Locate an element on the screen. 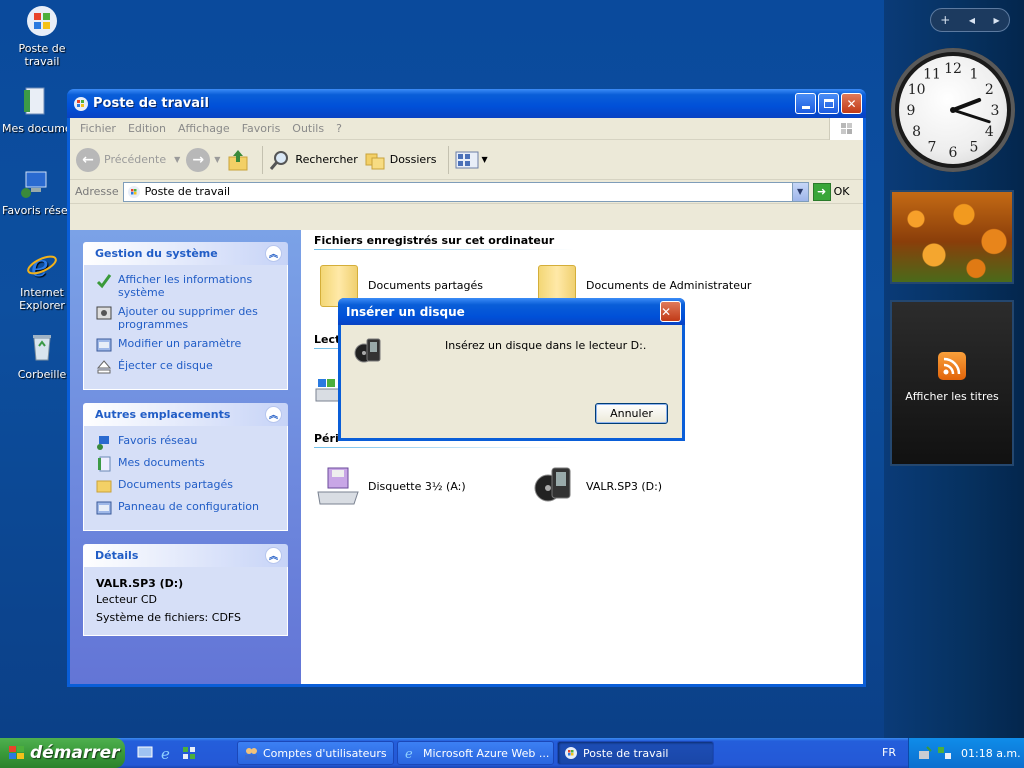 Image resolution: width=1024 pixels, height=768 pixels. dialog-close-button: ✕ is located at coordinates (670, 311).